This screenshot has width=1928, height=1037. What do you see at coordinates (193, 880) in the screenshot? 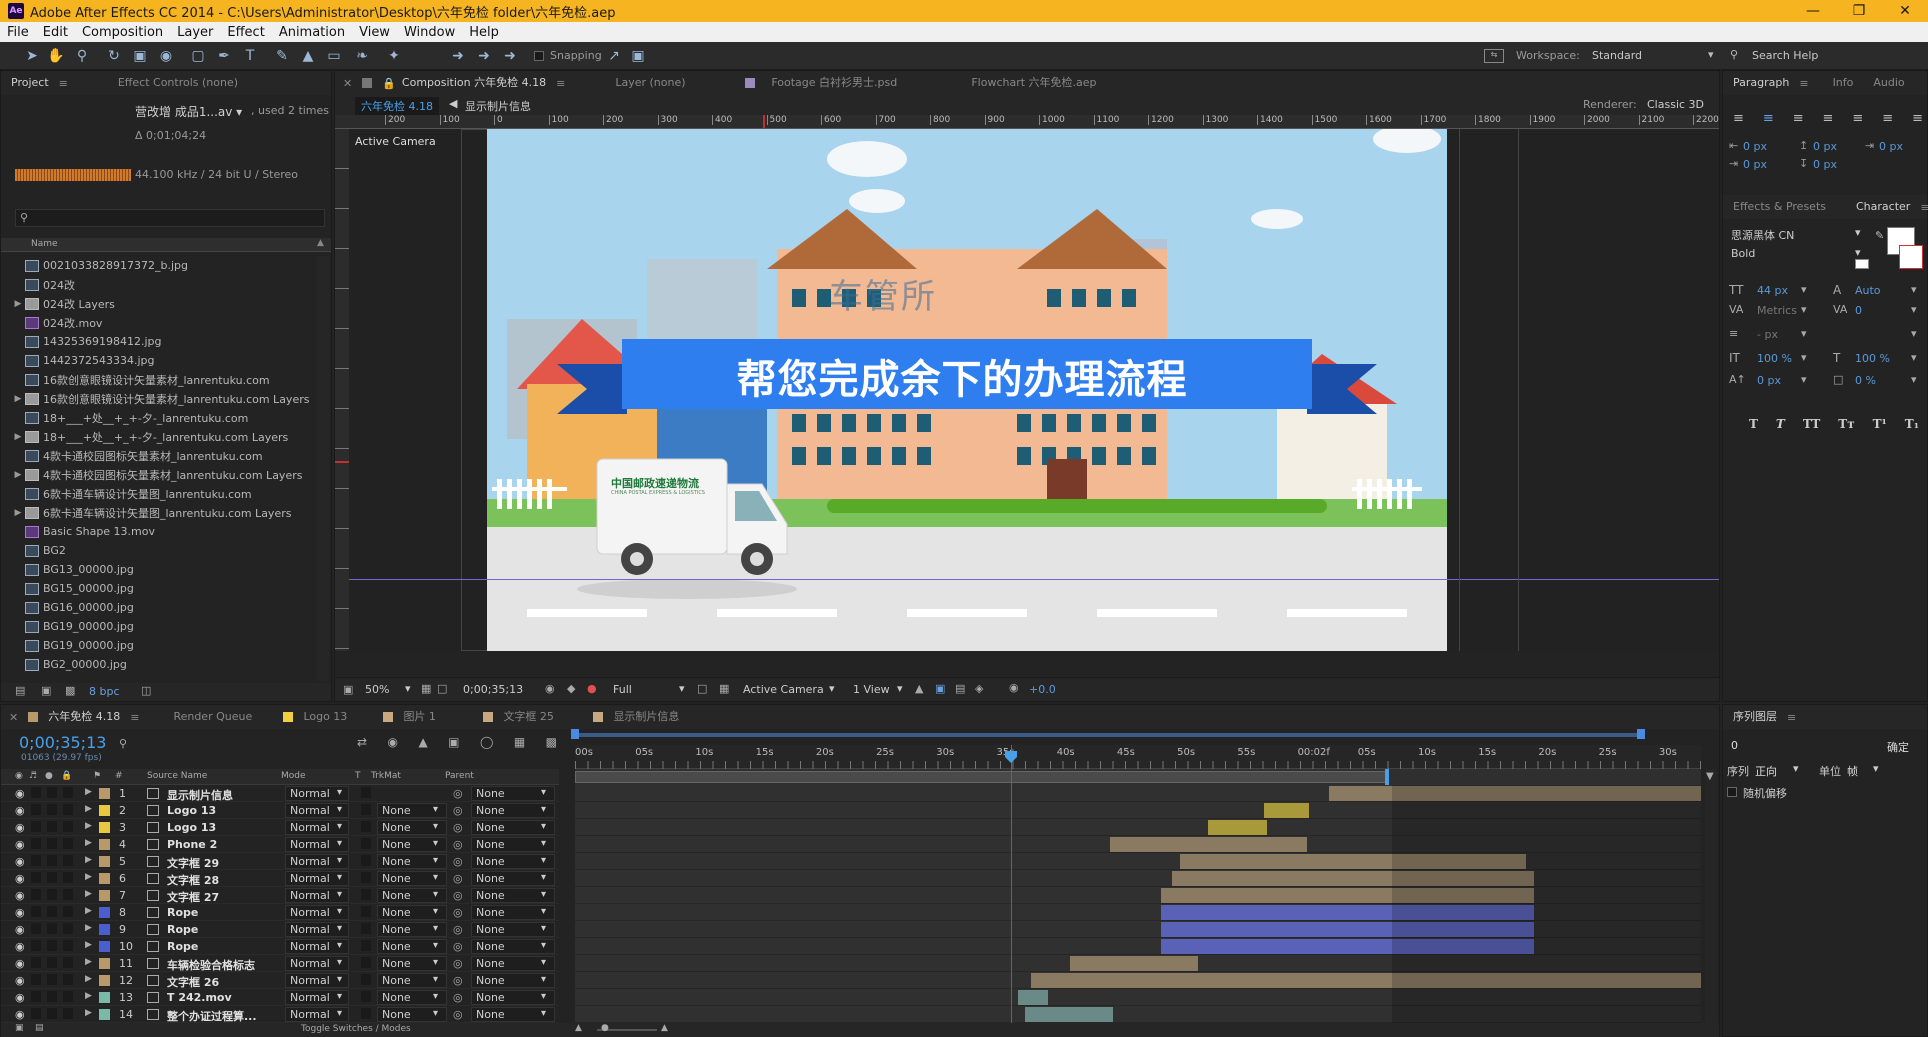
I see `layer-name: 文字框 28` at bounding box center [193, 880].